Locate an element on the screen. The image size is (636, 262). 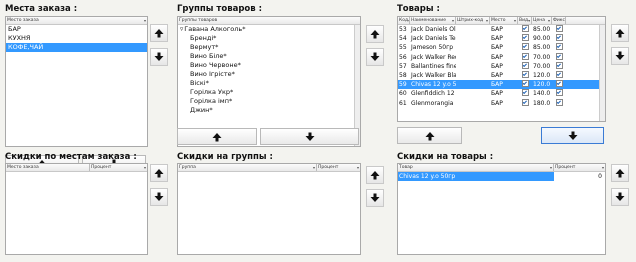
tree-expand-icon: ▿ is located at coordinates (181, 29).